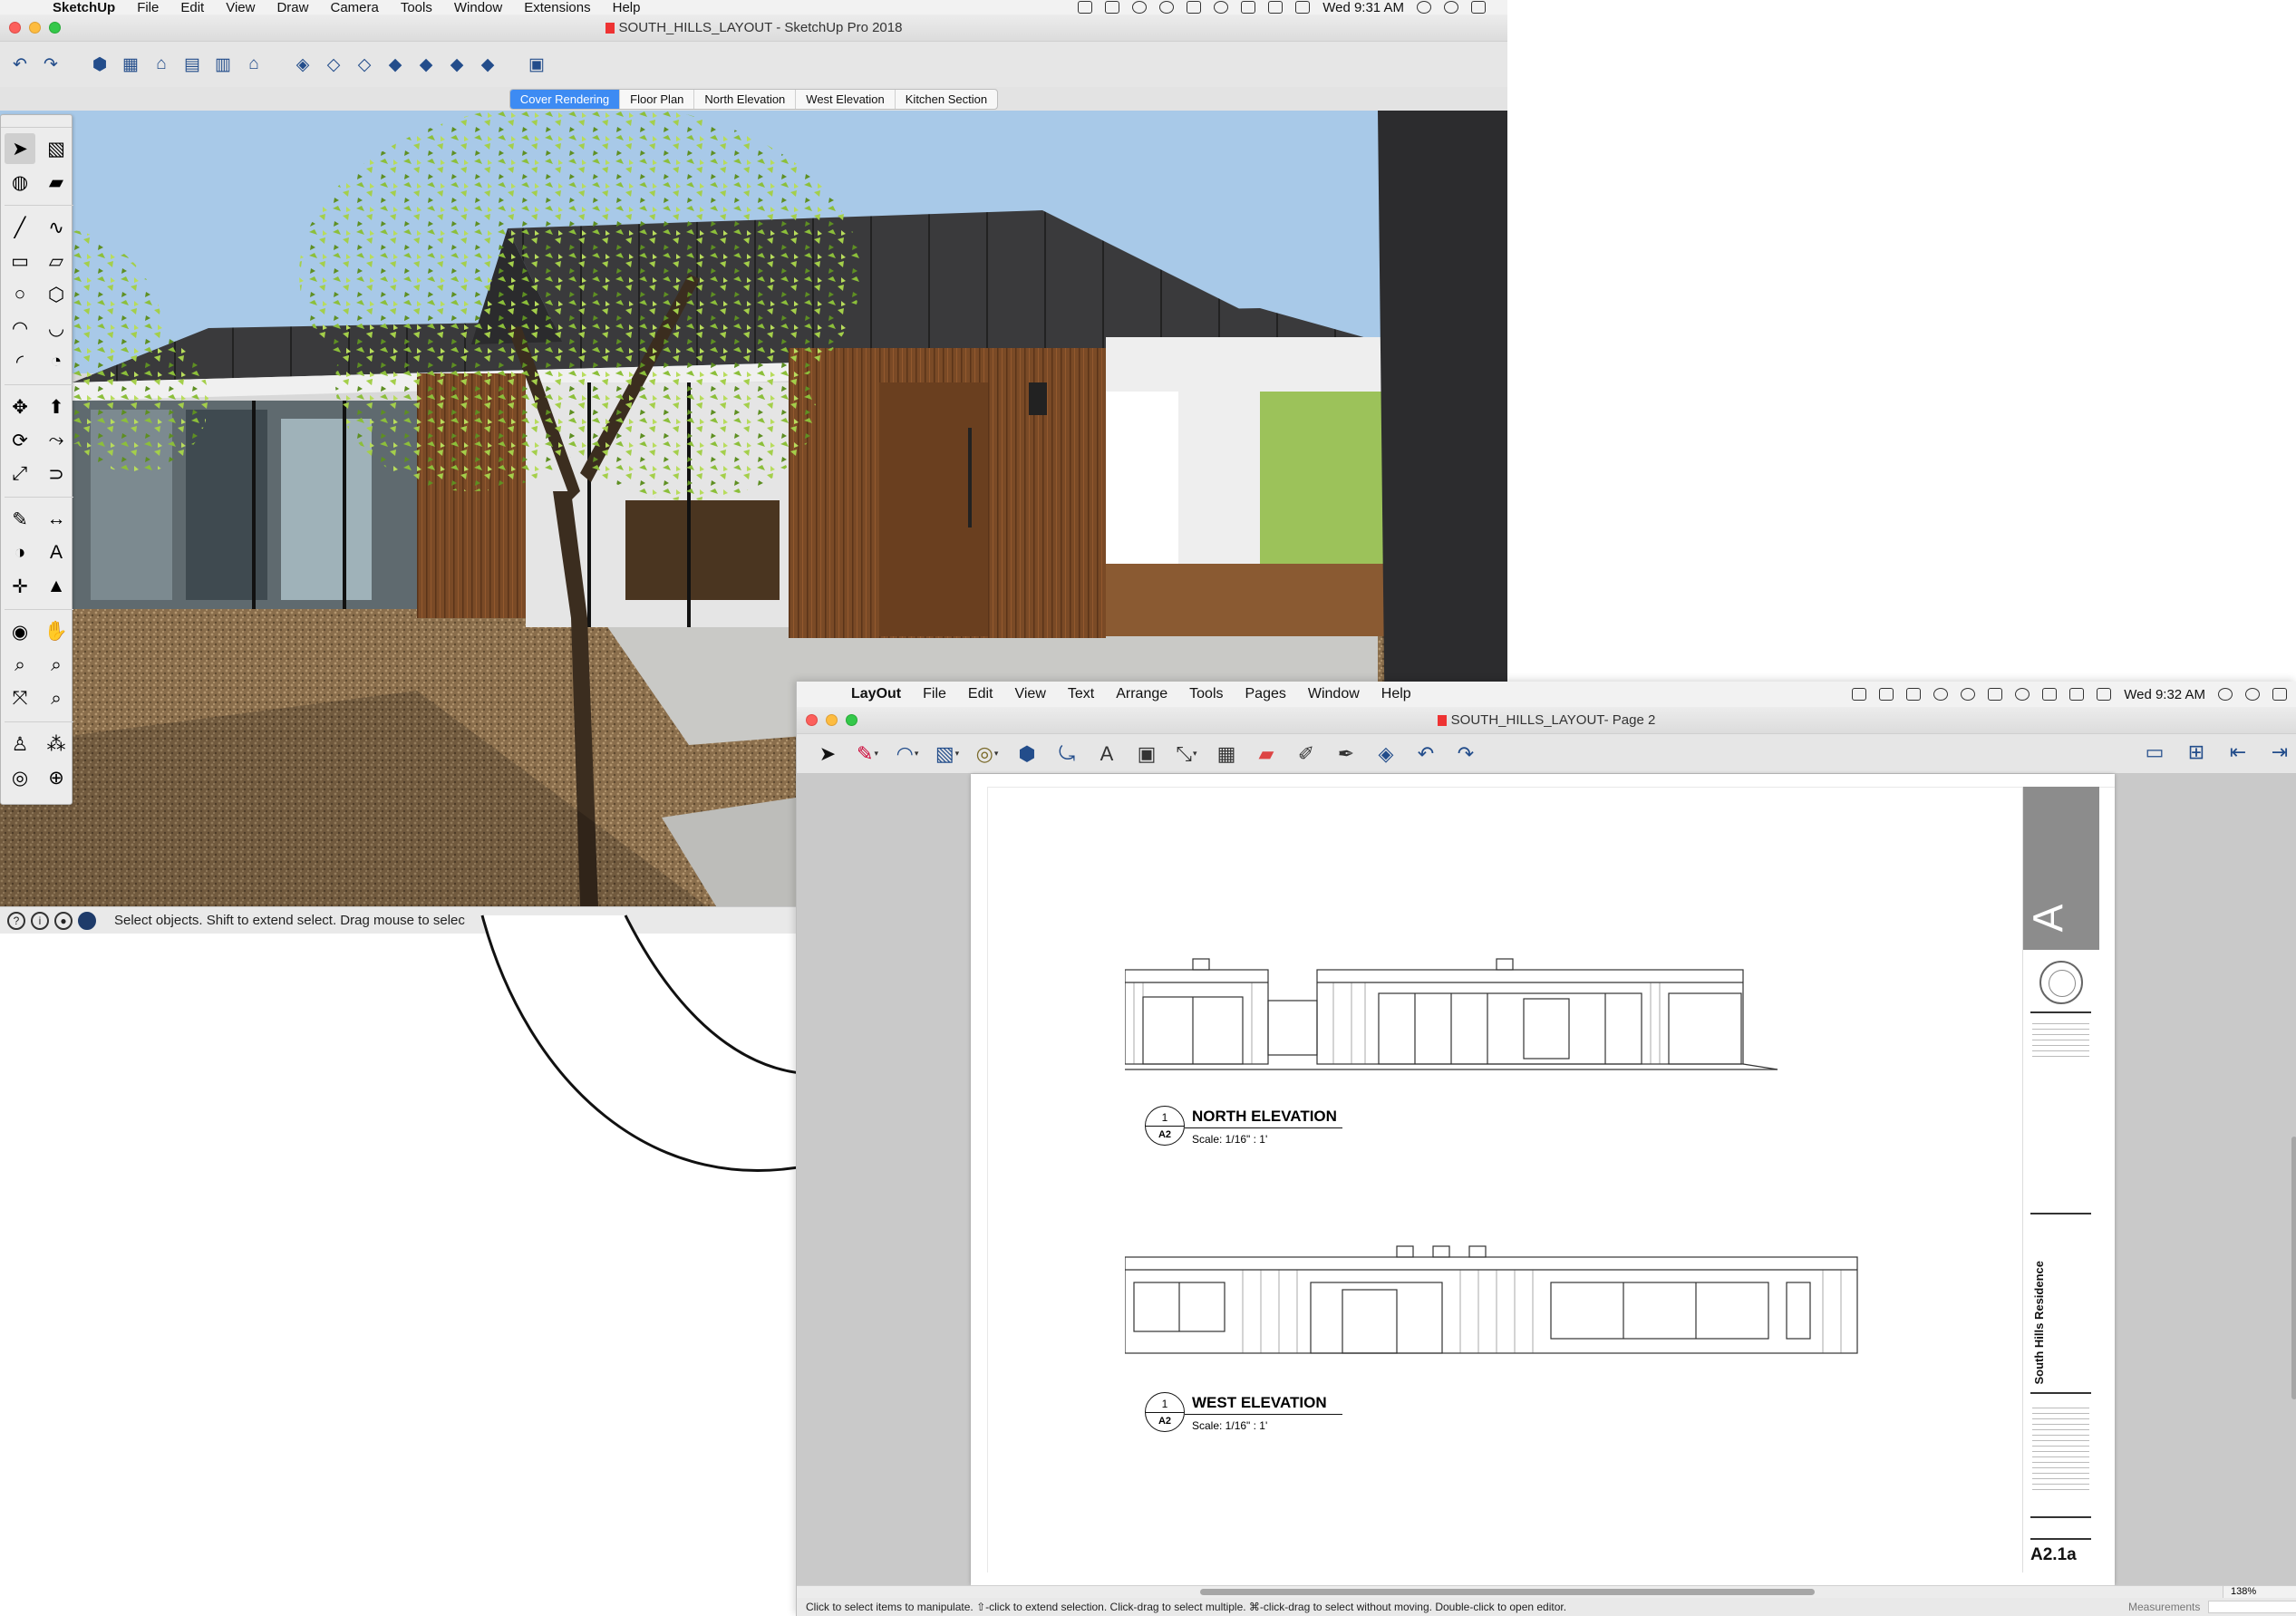 The image size is (2296, 1616). What do you see at coordinates (56, 440) in the screenshot?
I see `follow-me-icon: ⤳` at bounding box center [56, 440].